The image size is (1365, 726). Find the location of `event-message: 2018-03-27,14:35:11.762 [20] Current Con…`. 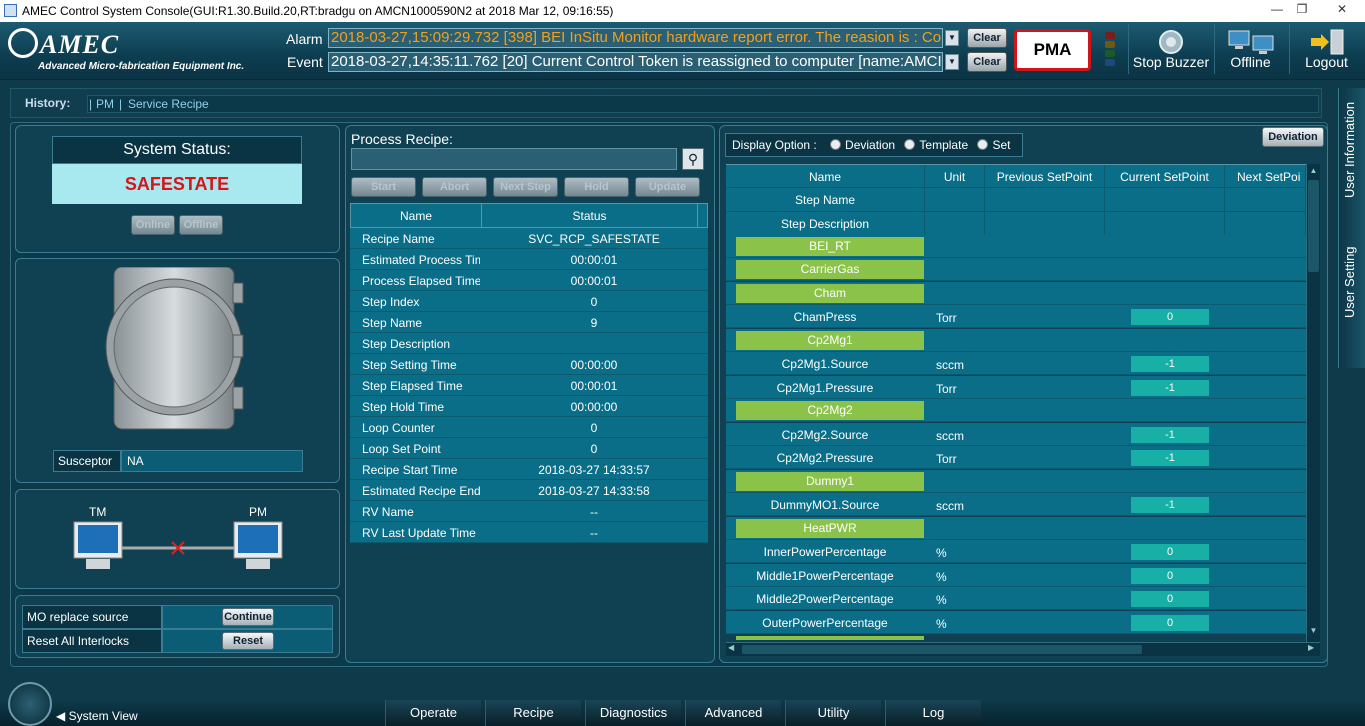

event-message: 2018-03-27,14:35:11.762 [20] Current Con… is located at coordinates (635, 62).